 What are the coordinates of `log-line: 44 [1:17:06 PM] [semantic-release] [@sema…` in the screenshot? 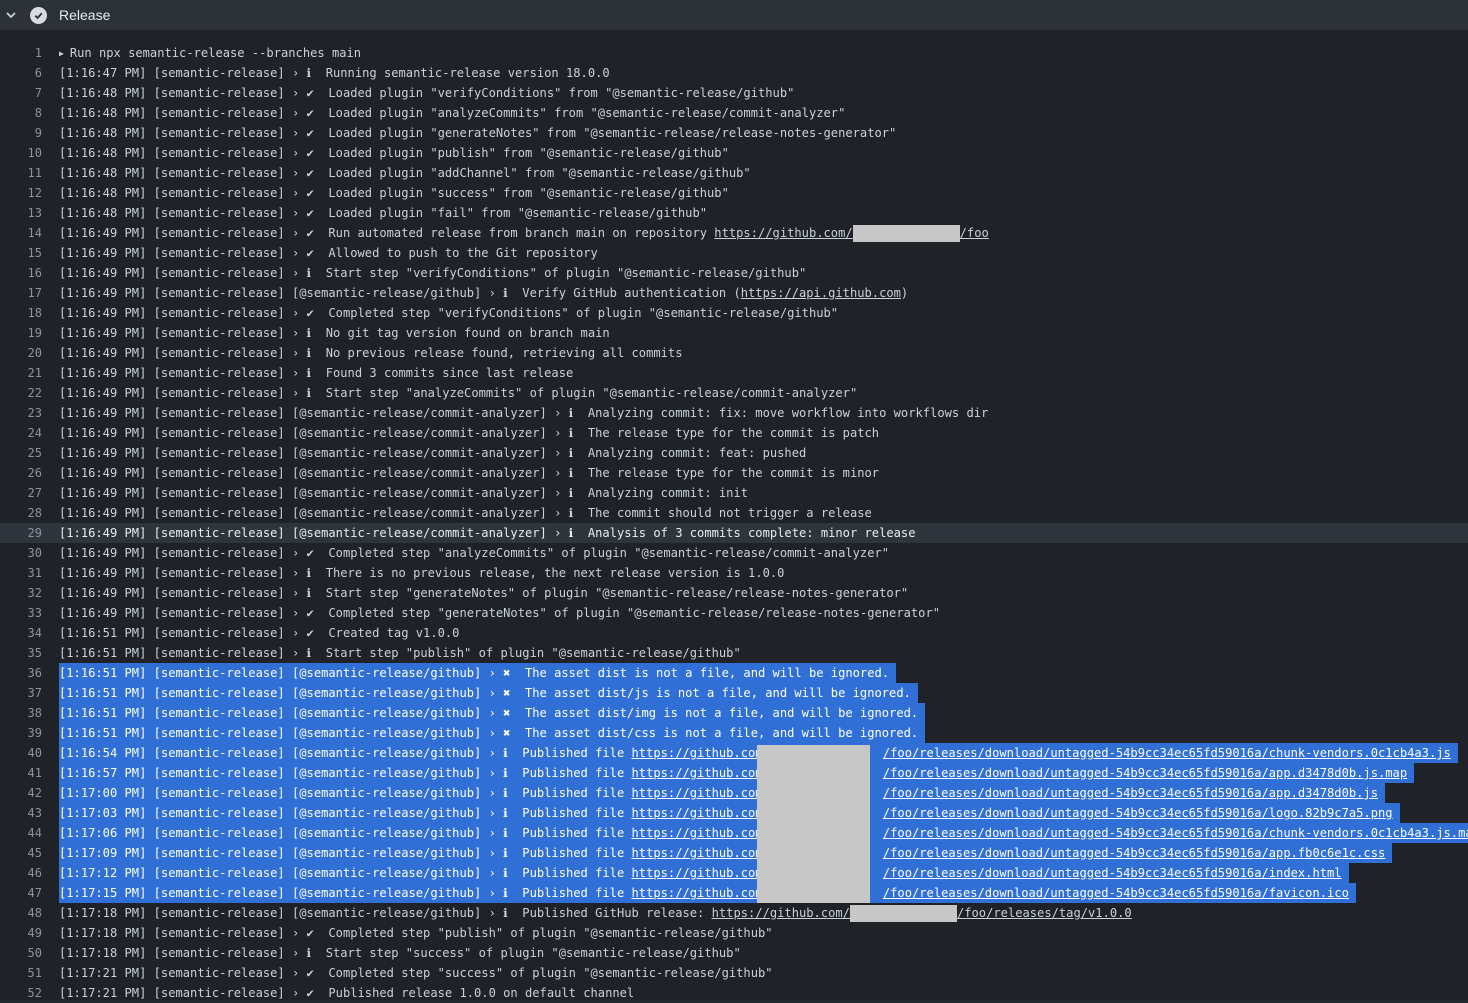 It's located at (734, 833).